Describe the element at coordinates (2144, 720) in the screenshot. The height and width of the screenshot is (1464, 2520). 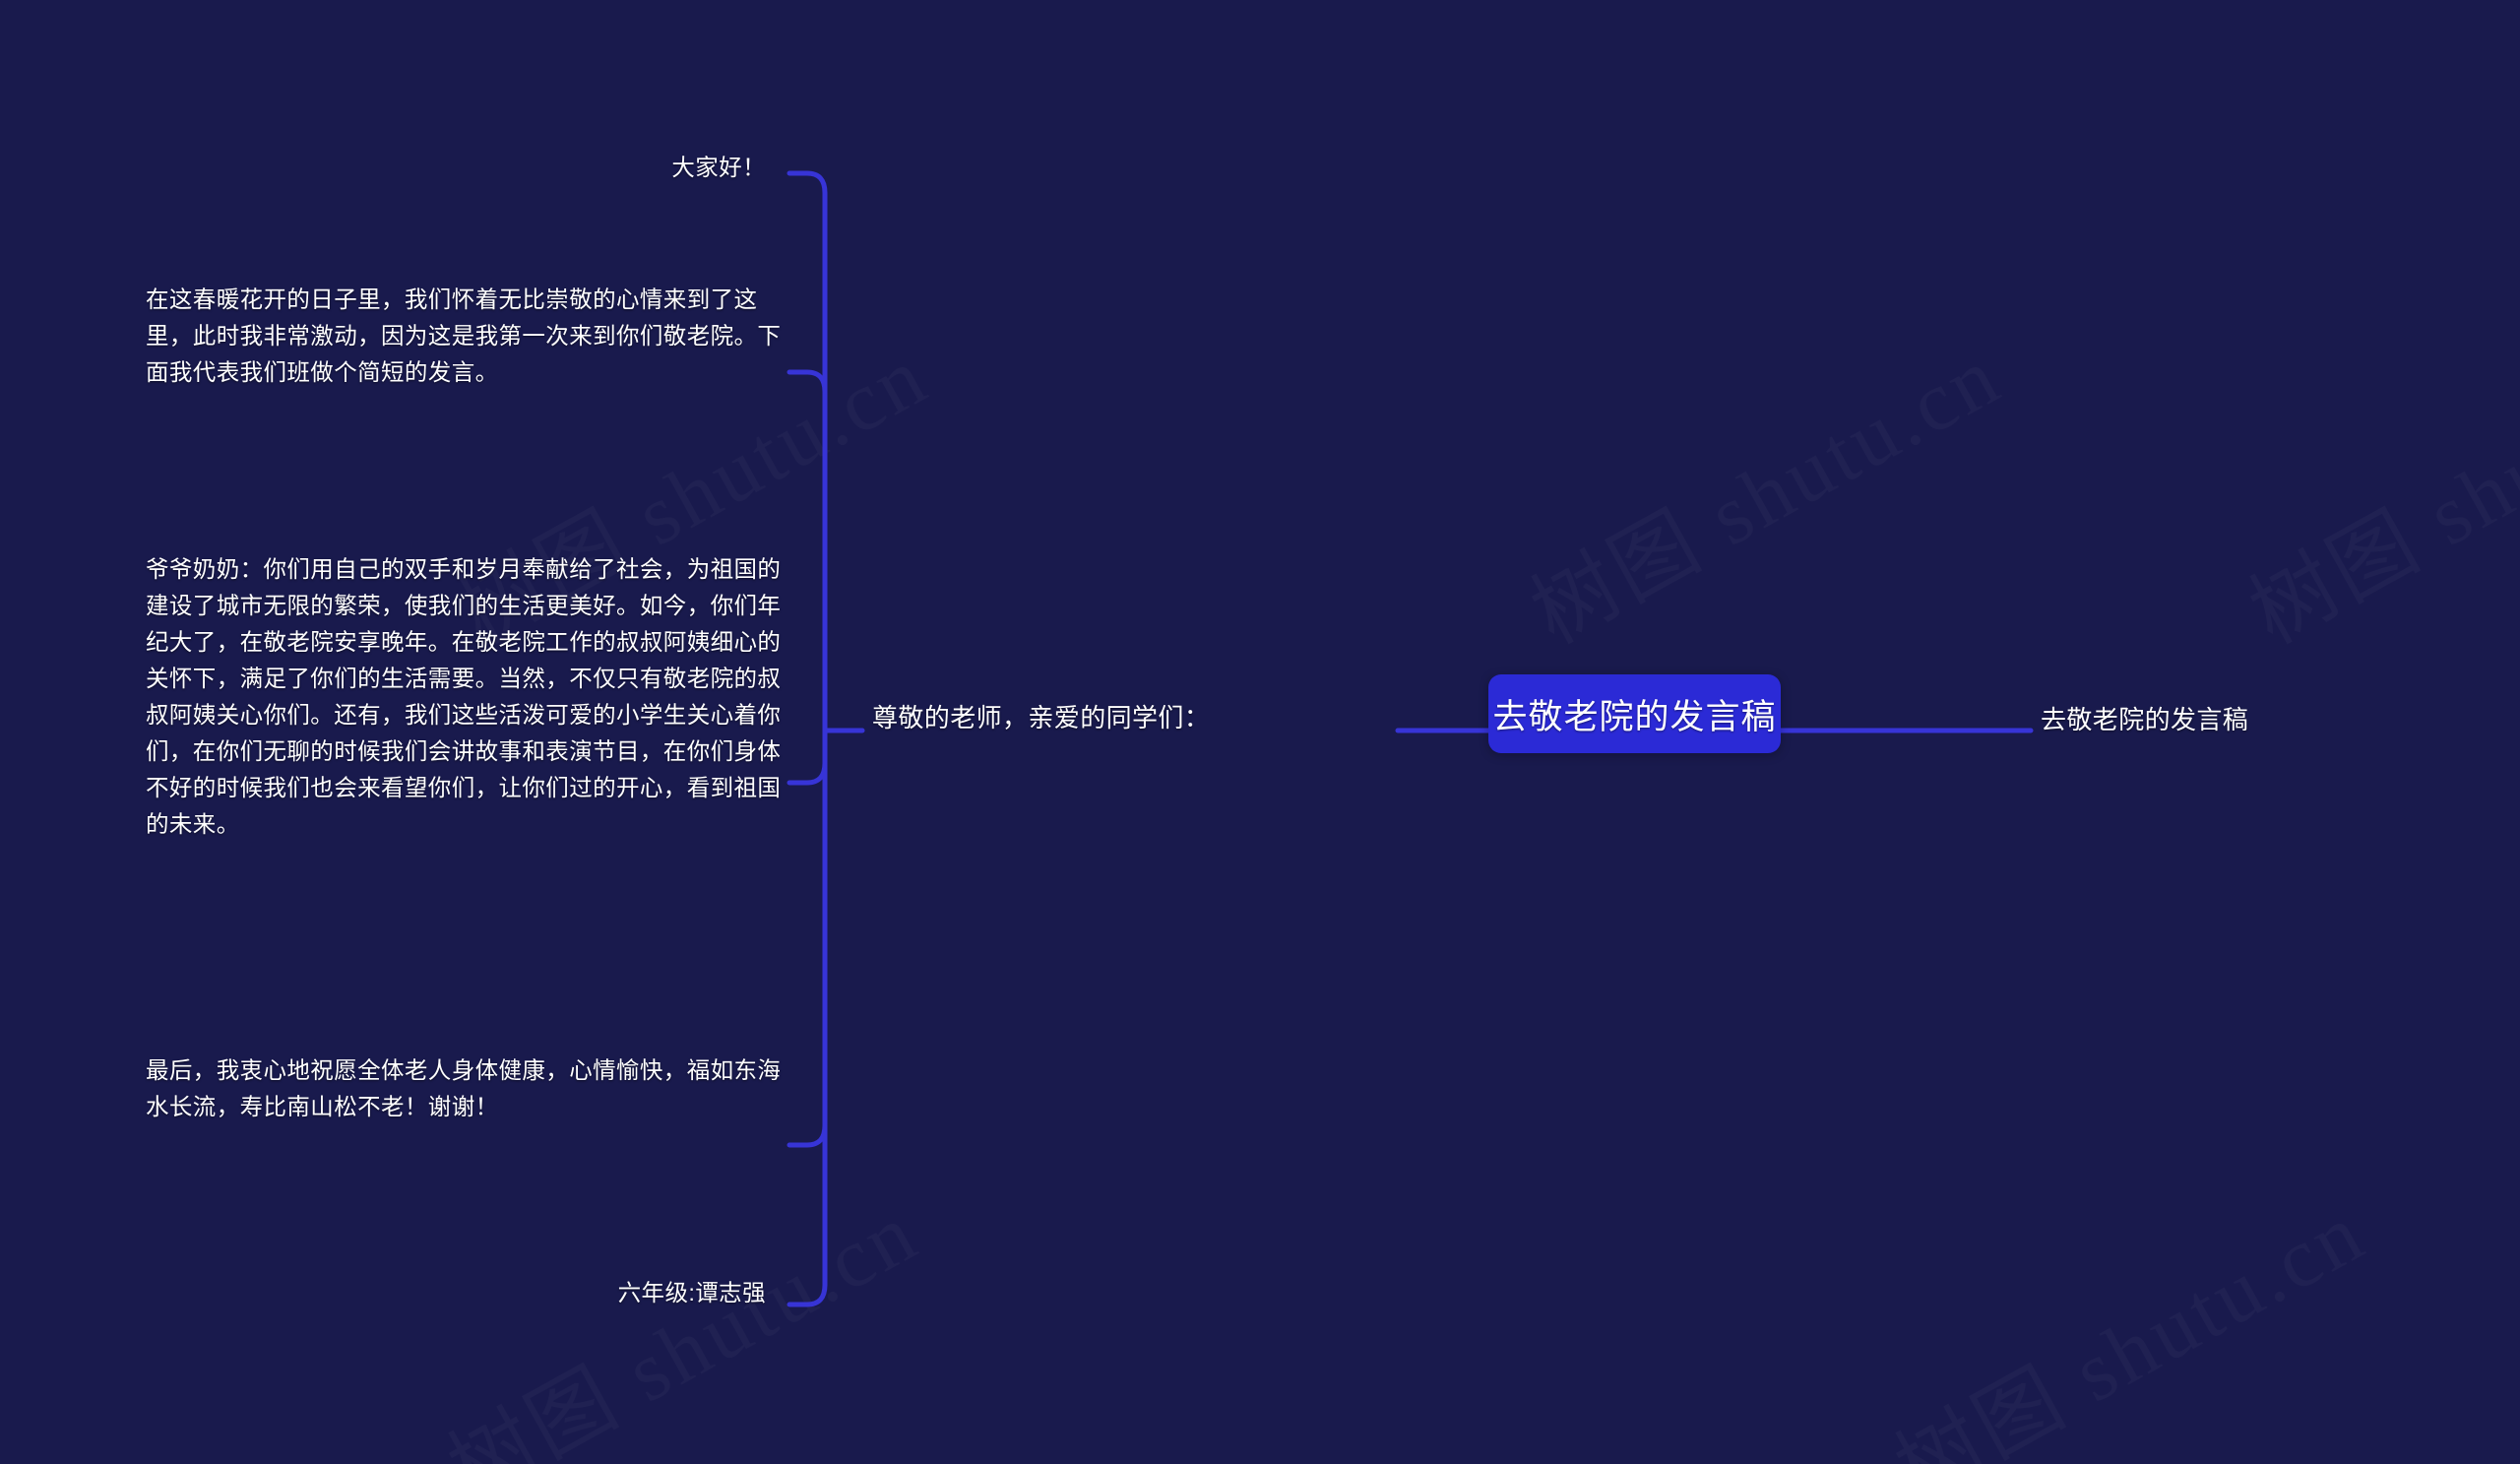
I see `branch-label-right: 去敬老院的发言稿` at that location.